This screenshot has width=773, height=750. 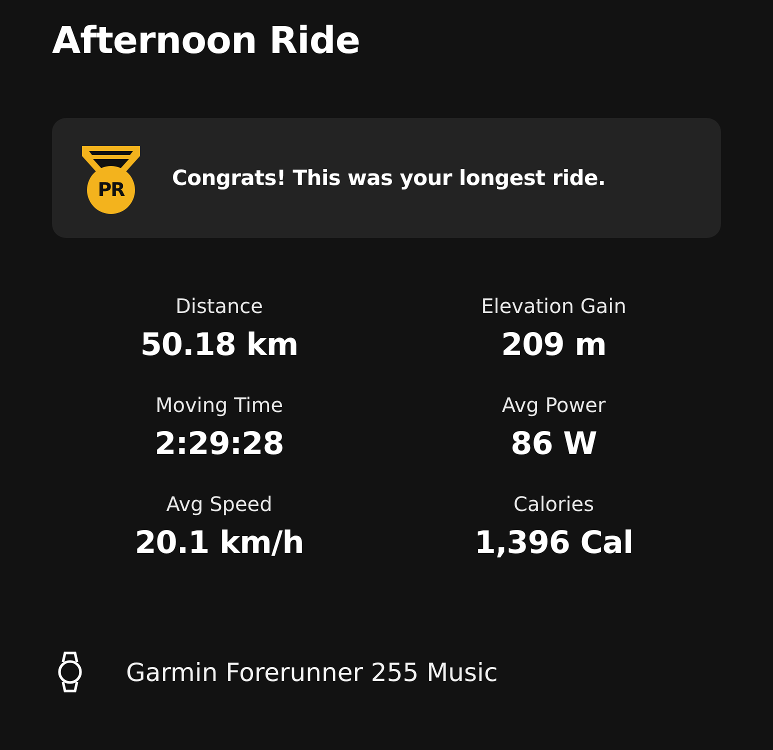 What do you see at coordinates (553, 345) in the screenshot?
I see `stat-value: 209 m` at bounding box center [553, 345].